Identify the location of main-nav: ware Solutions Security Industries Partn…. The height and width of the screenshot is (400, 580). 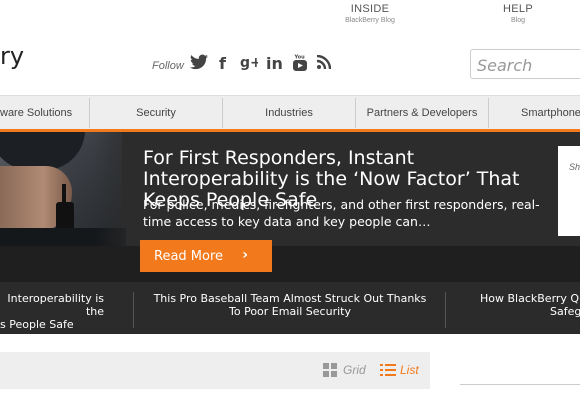
(290, 112).